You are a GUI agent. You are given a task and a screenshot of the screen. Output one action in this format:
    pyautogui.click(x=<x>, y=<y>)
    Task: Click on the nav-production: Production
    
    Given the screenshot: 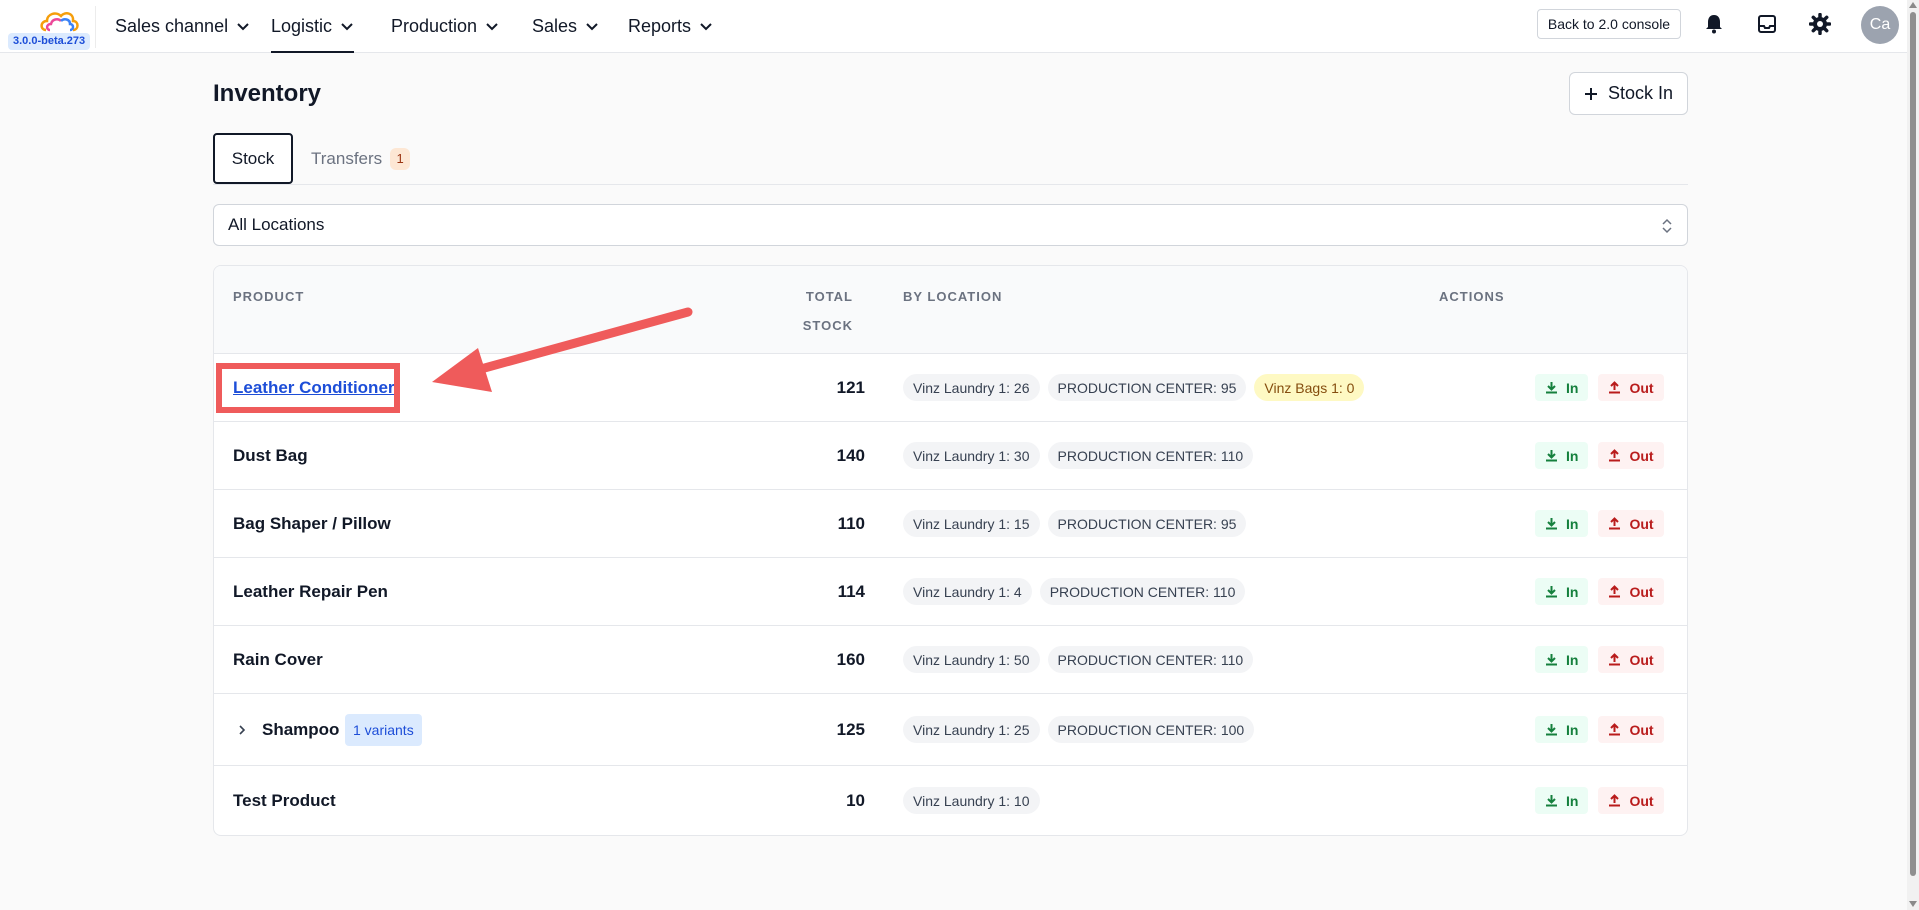 What is the action you would take?
    pyautogui.click(x=445, y=26)
    